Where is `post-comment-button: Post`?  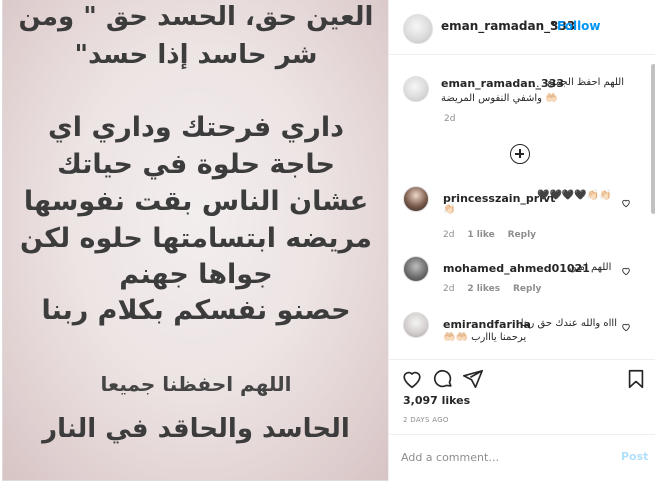 post-comment-button: Post is located at coordinates (634, 456).